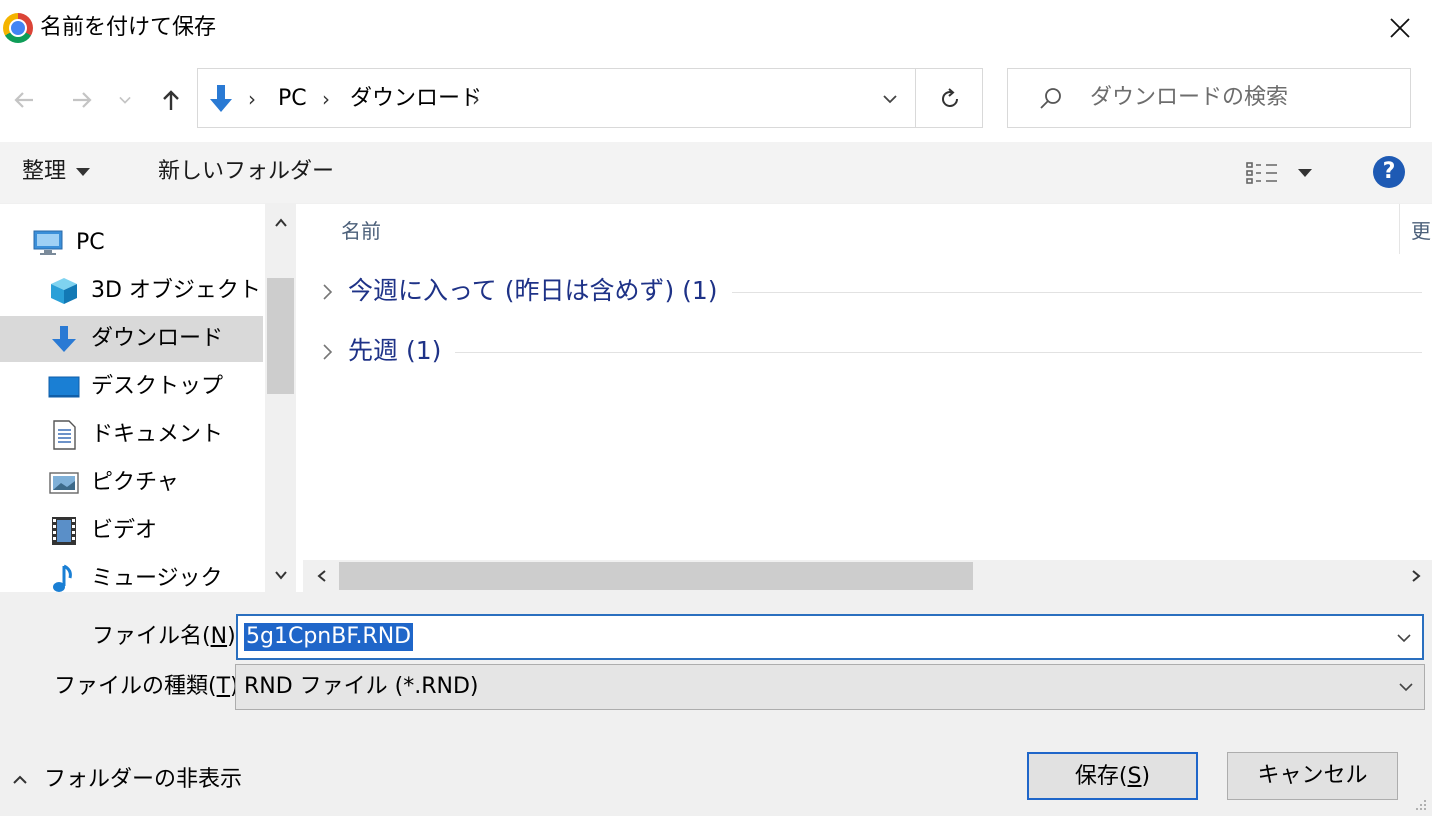 Image resolution: width=1432 pixels, height=816 pixels. Describe the element at coordinates (18, 28) in the screenshot. I see `chrome-icon` at that location.